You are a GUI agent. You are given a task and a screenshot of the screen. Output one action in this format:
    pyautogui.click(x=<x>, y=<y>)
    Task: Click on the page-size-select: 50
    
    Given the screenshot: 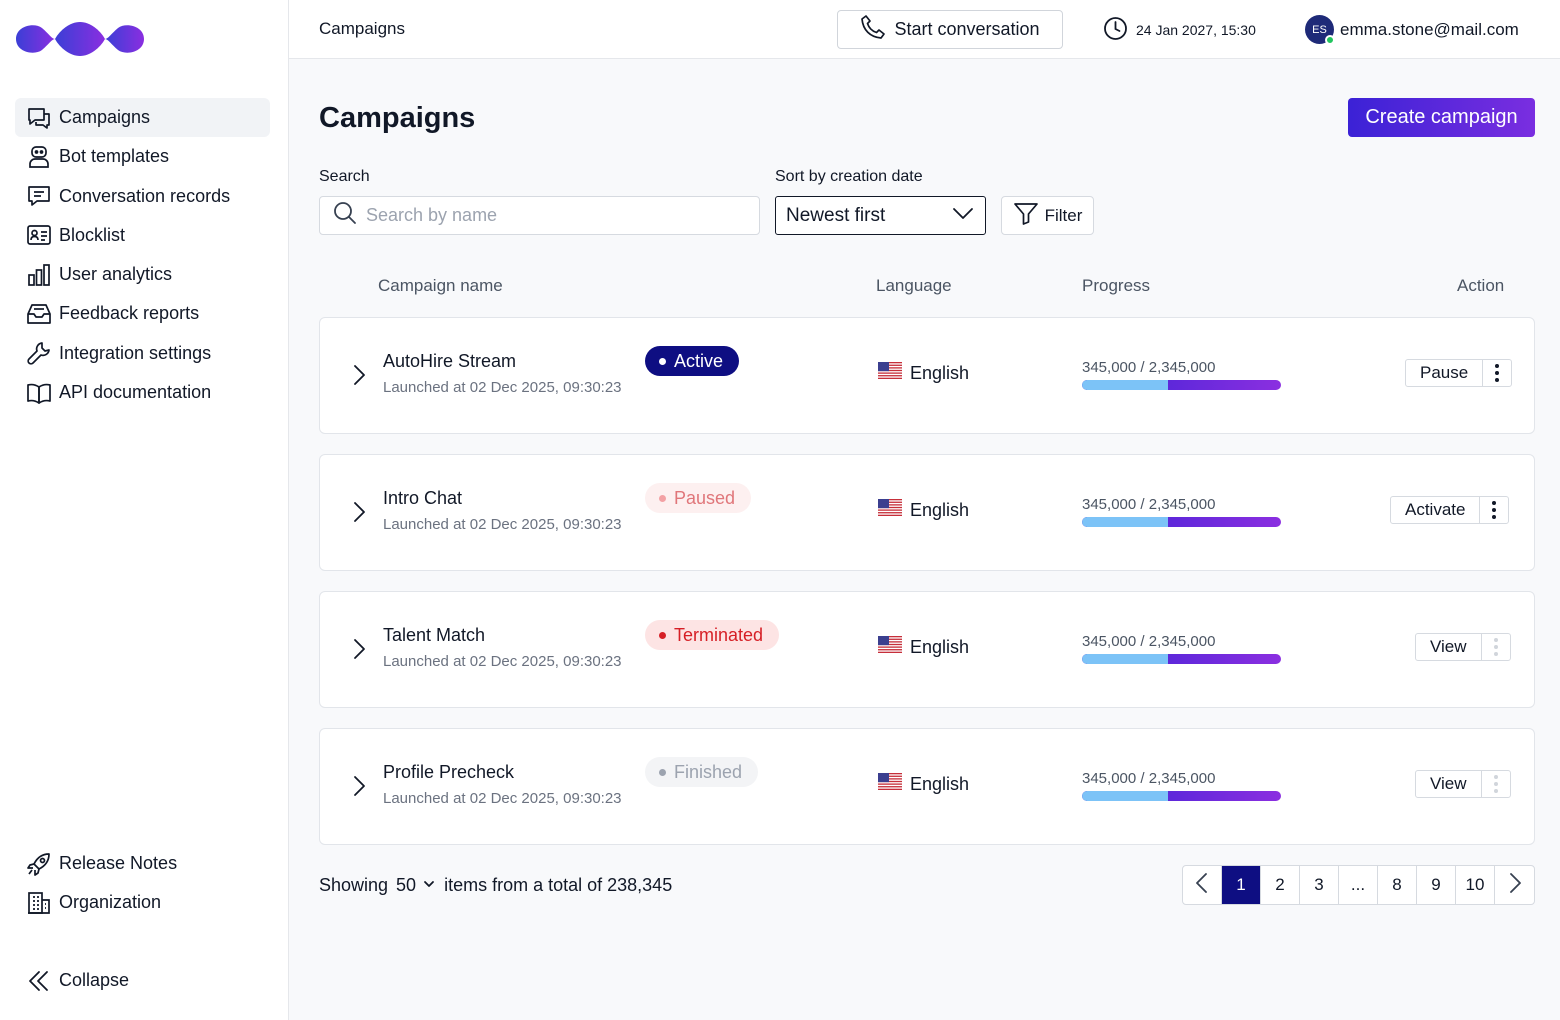 What is the action you would take?
    pyautogui.click(x=416, y=885)
    